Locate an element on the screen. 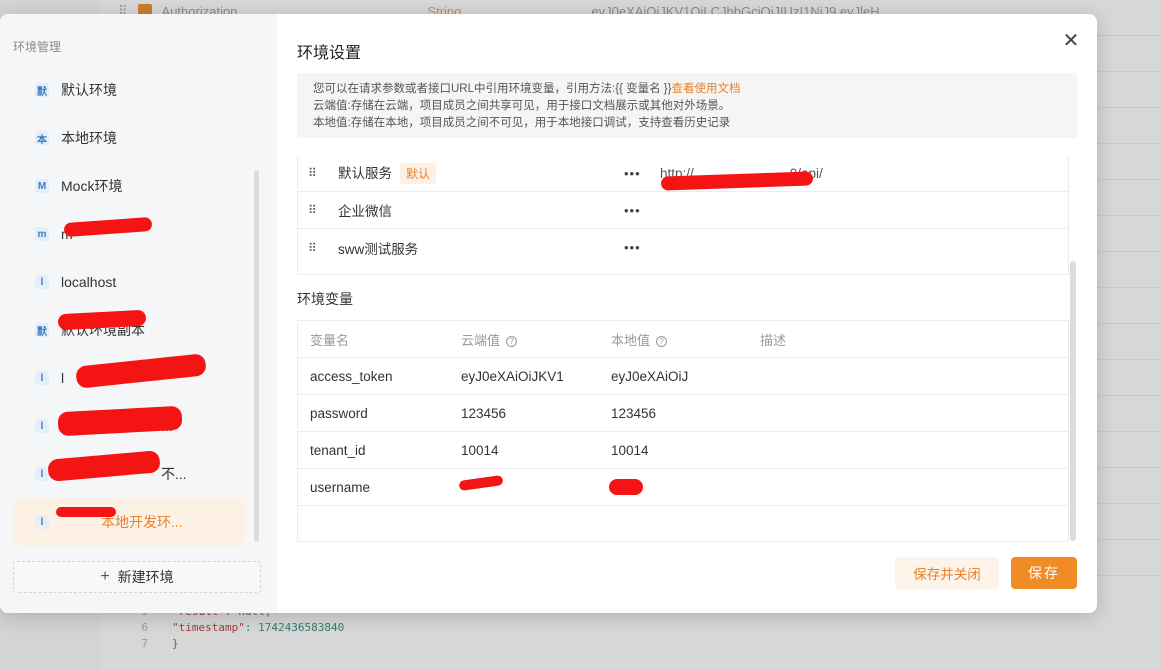 This screenshot has height=670, width=1161. env-badge-icon: M is located at coordinates (42, 186).